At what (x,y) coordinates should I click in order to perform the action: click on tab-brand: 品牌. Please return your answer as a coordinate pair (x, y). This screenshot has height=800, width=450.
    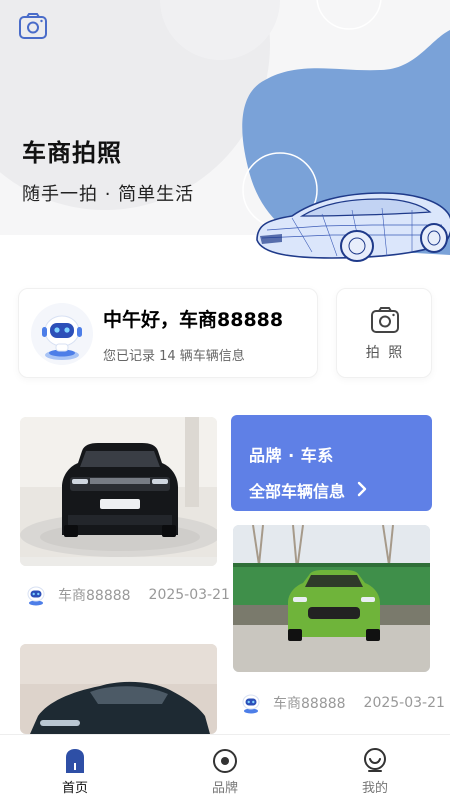
    Looking at the image, I should click on (225, 767).